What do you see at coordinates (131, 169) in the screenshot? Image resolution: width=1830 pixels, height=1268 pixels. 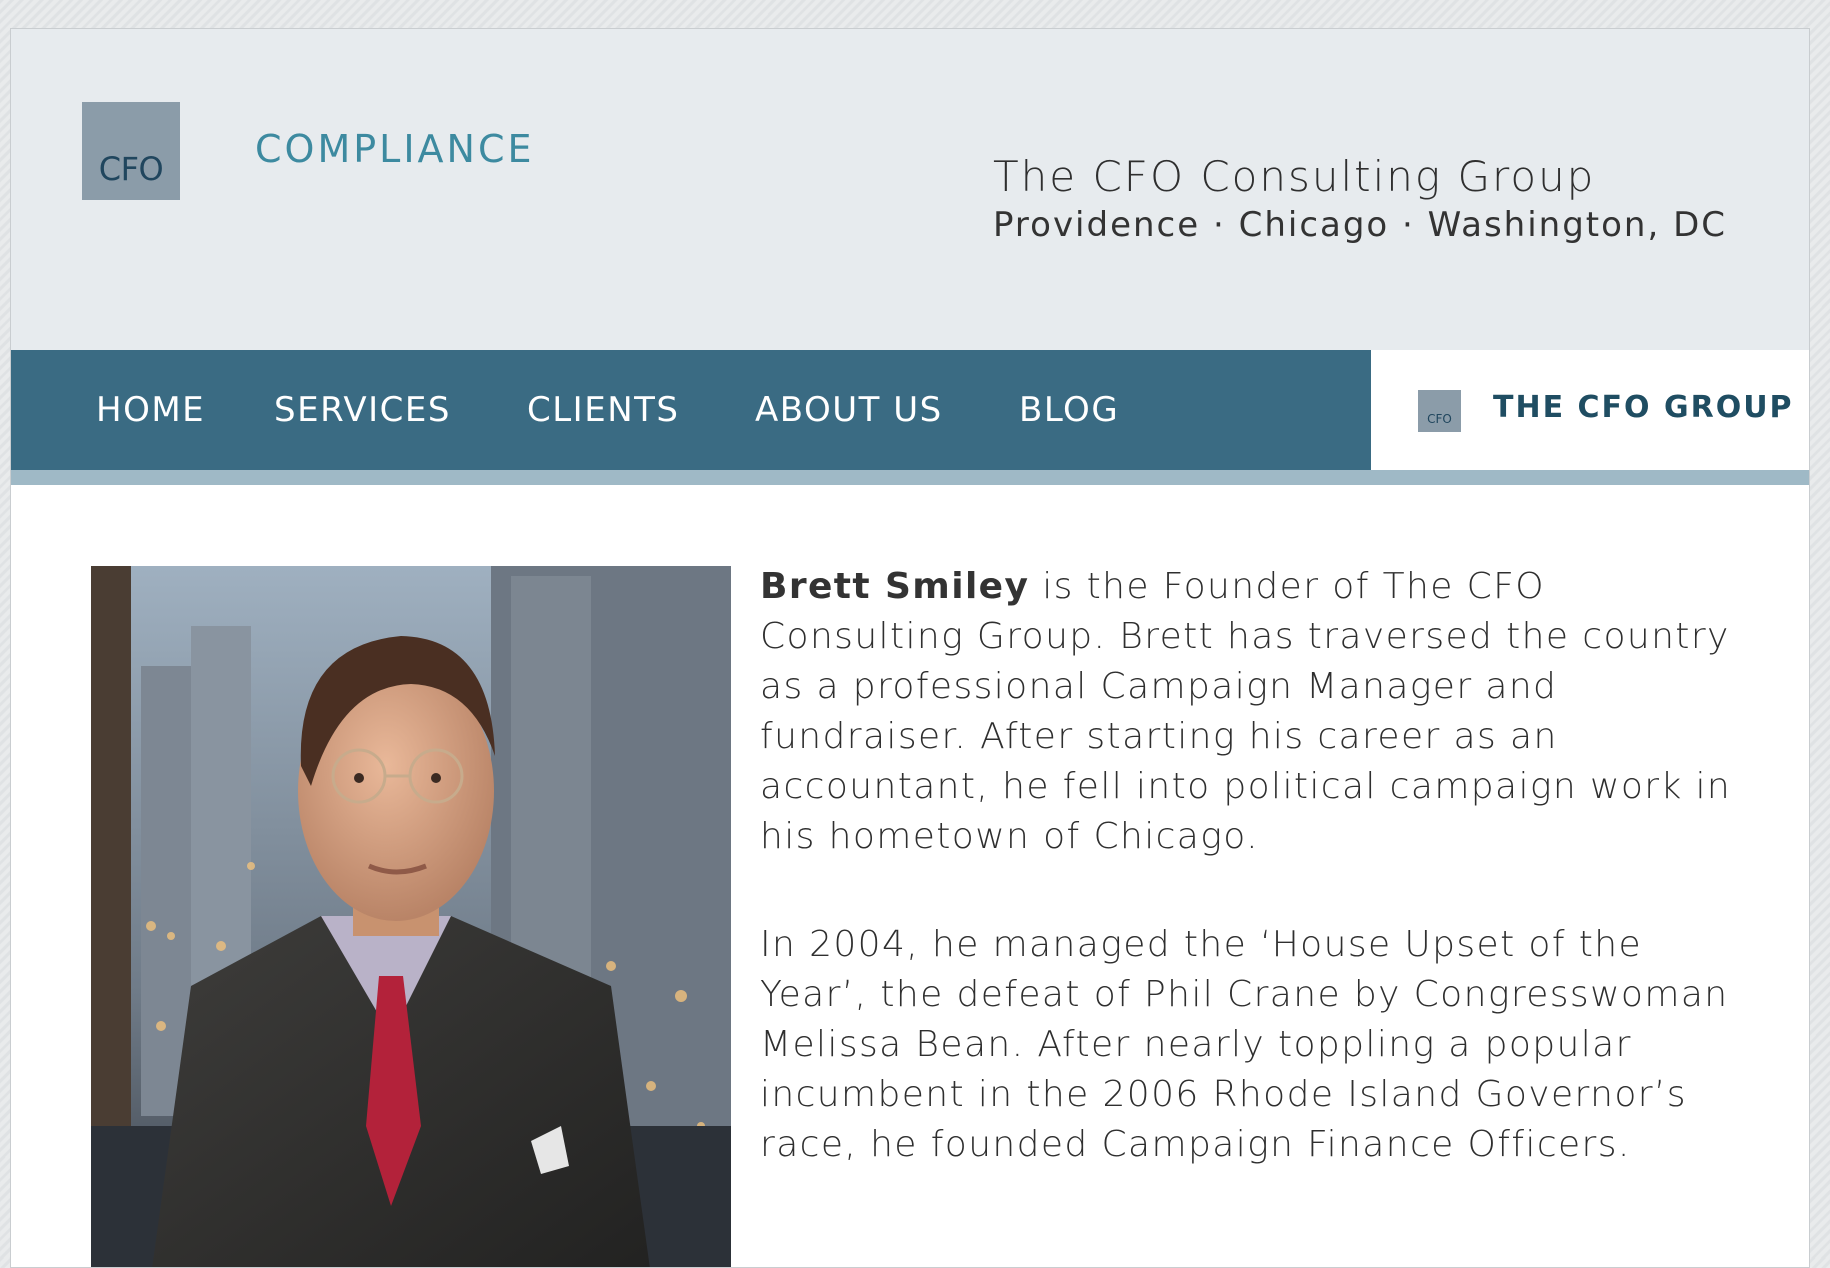 I see `cfo-logo-text: CFO` at bounding box center [131, 169].